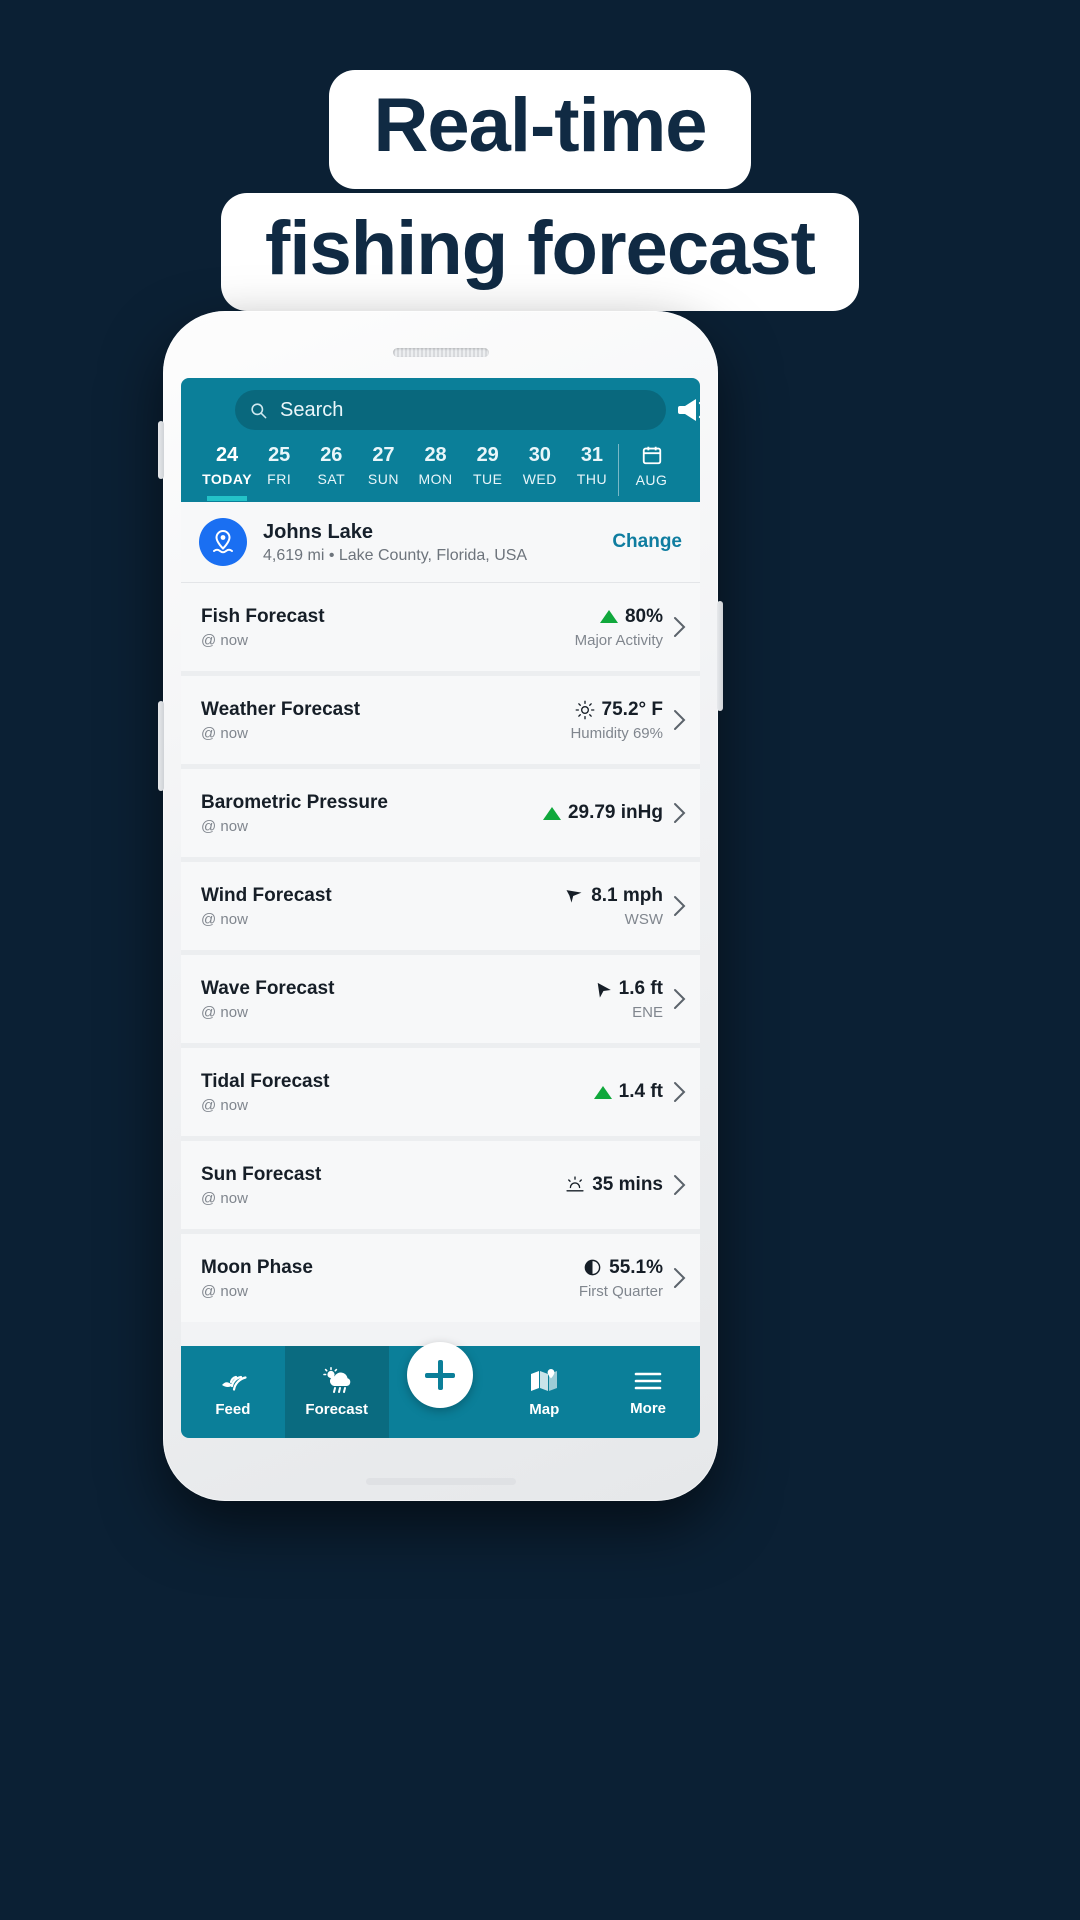  Describe the element at coordinates (233, 1381) in the screenshot. I see `fish-sonar-icon` at that location.